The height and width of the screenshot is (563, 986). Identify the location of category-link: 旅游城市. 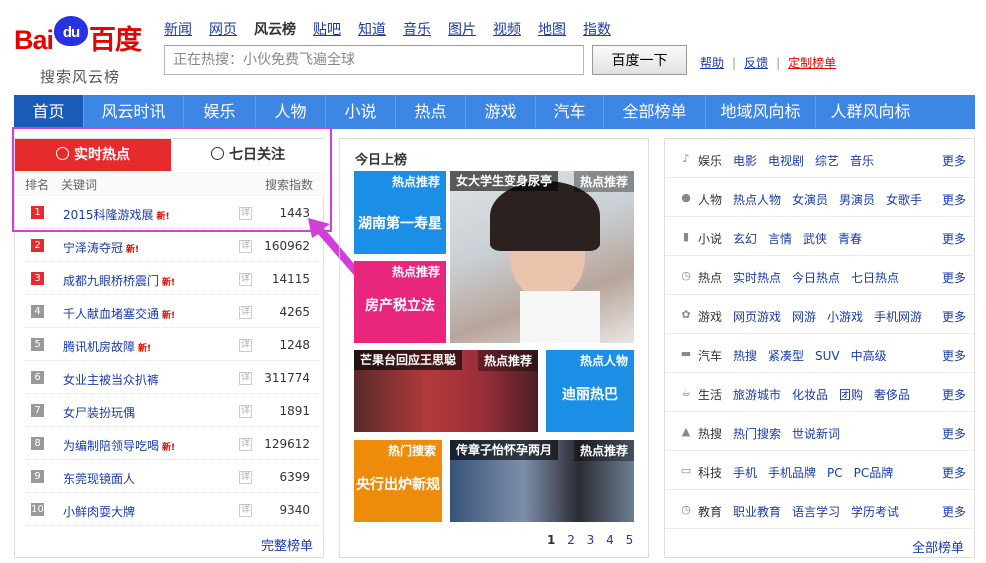
(757, 395).